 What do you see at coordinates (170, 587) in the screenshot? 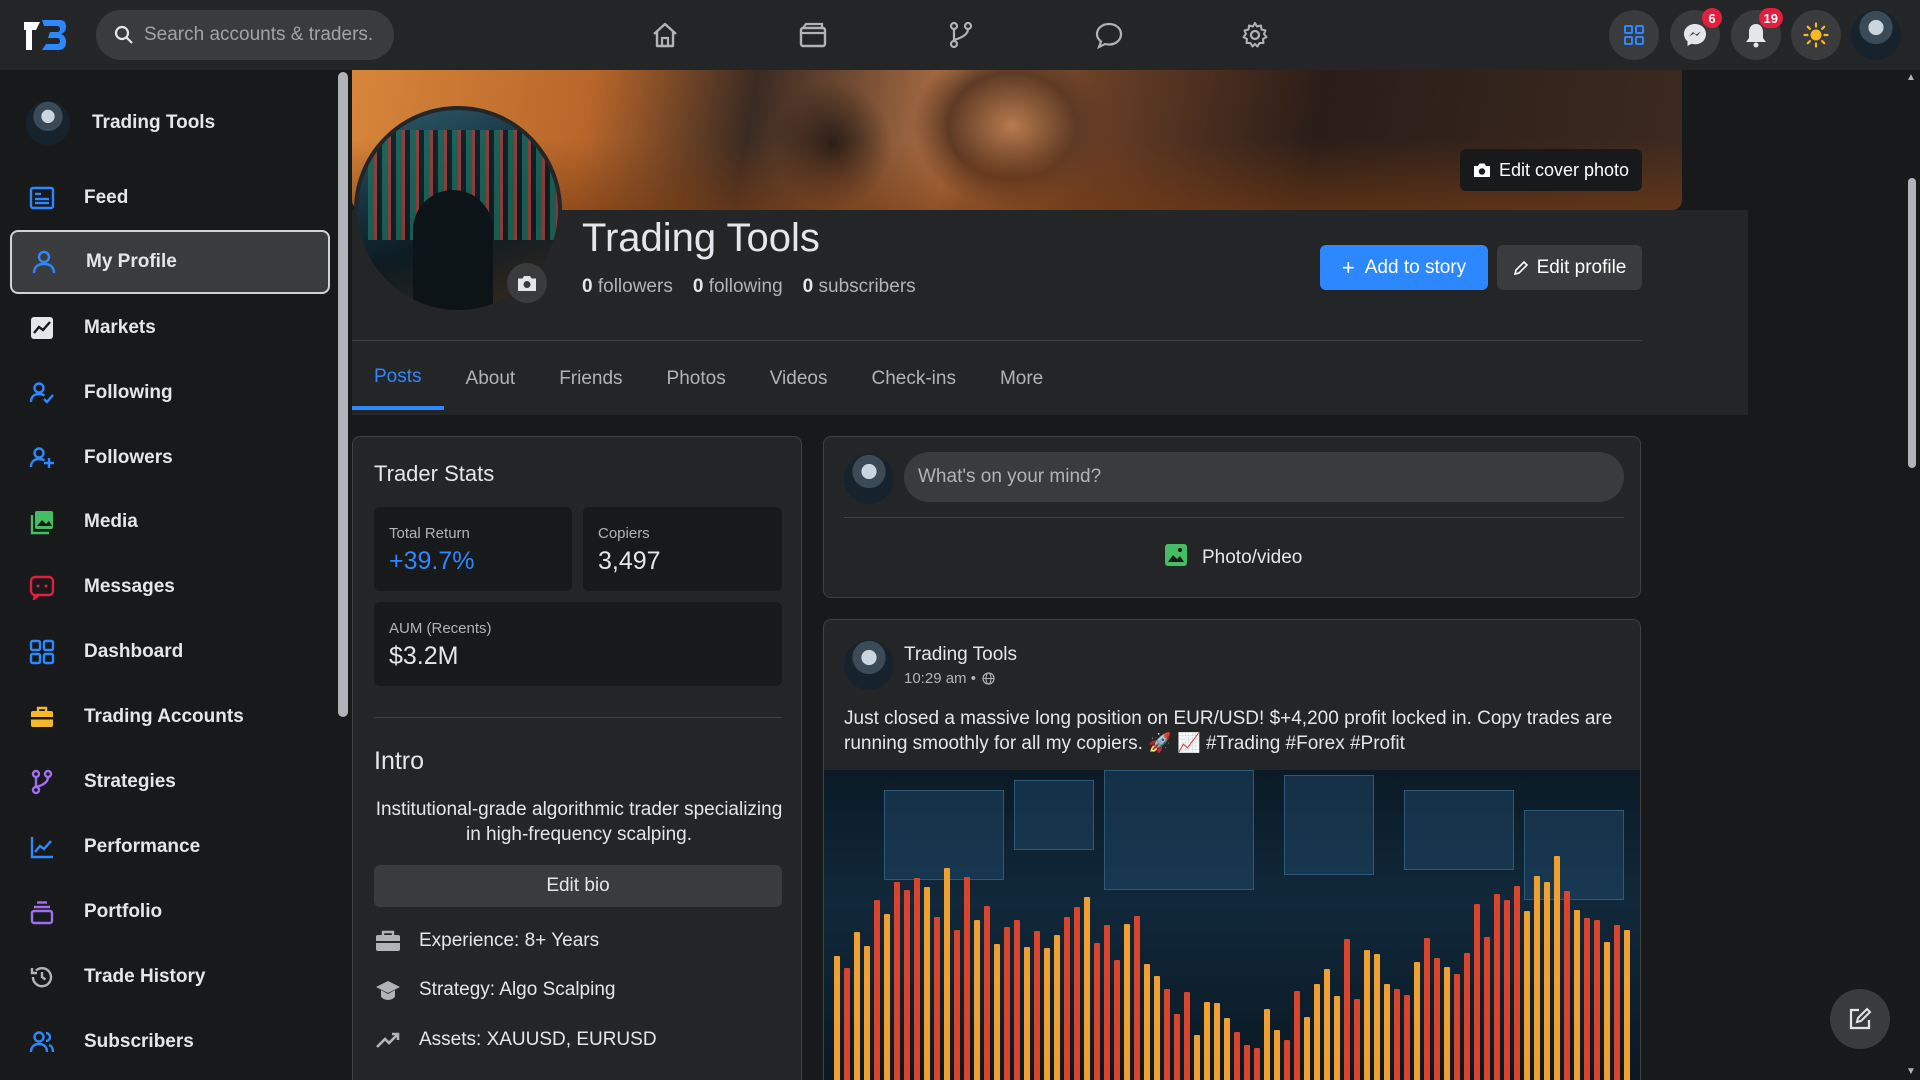
I see `sidebar-item-messages: Messages` at bounding box center [170, 587].